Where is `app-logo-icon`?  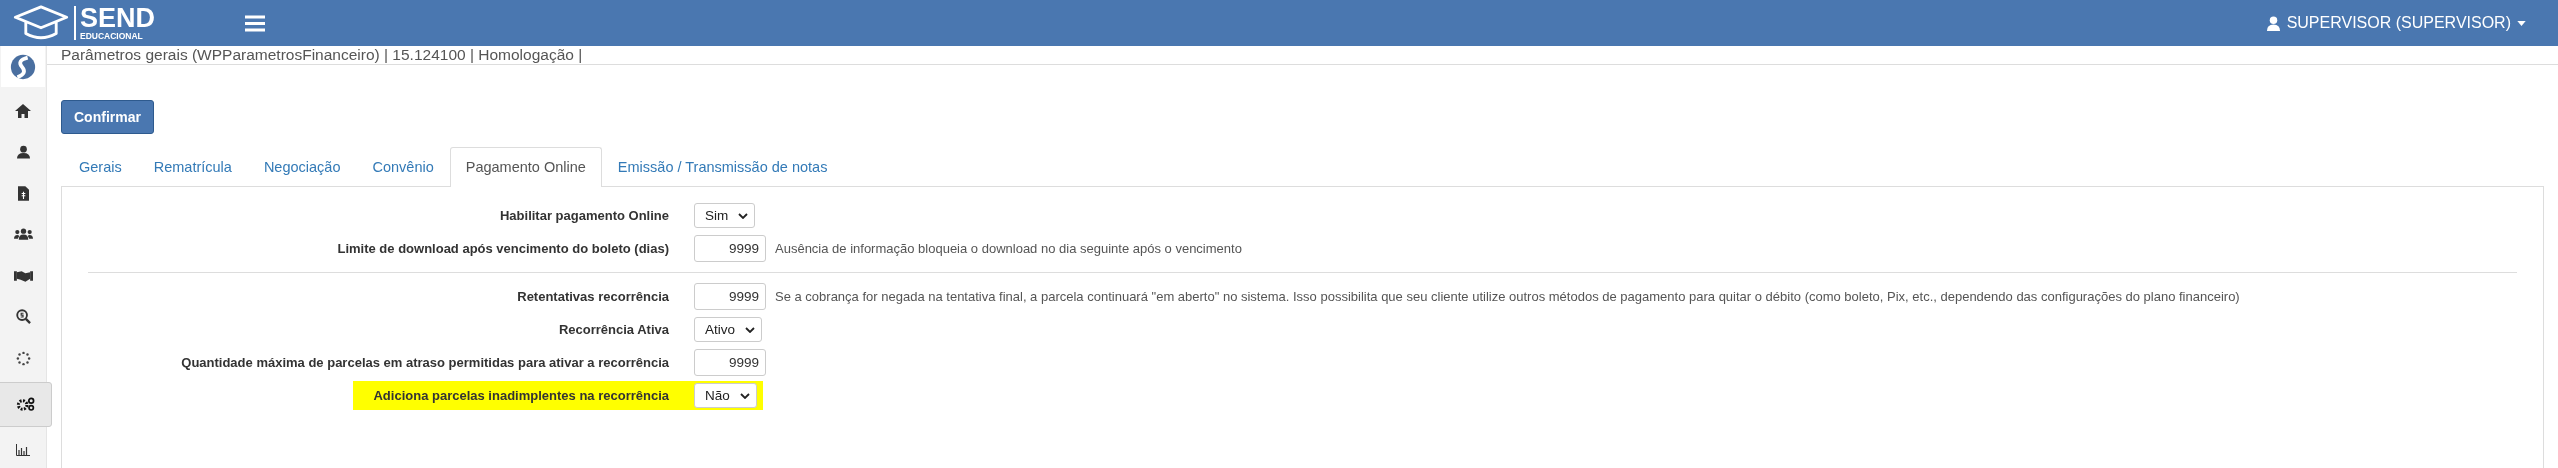
app-logo-icon is located at coordinates (23, 66).